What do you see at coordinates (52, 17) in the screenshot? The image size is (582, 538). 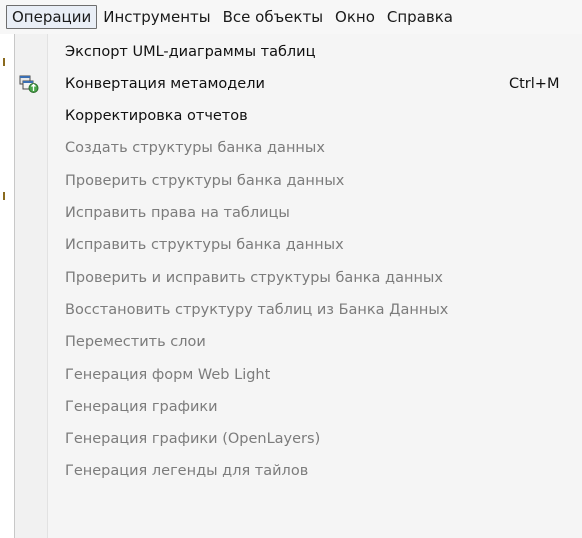 I see `menubar-operations: Операции` at bounding box center [52, 17].